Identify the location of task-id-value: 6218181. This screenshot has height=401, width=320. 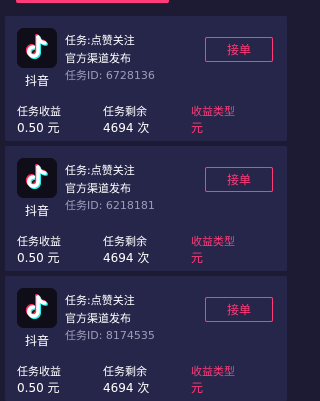
(130, 205).